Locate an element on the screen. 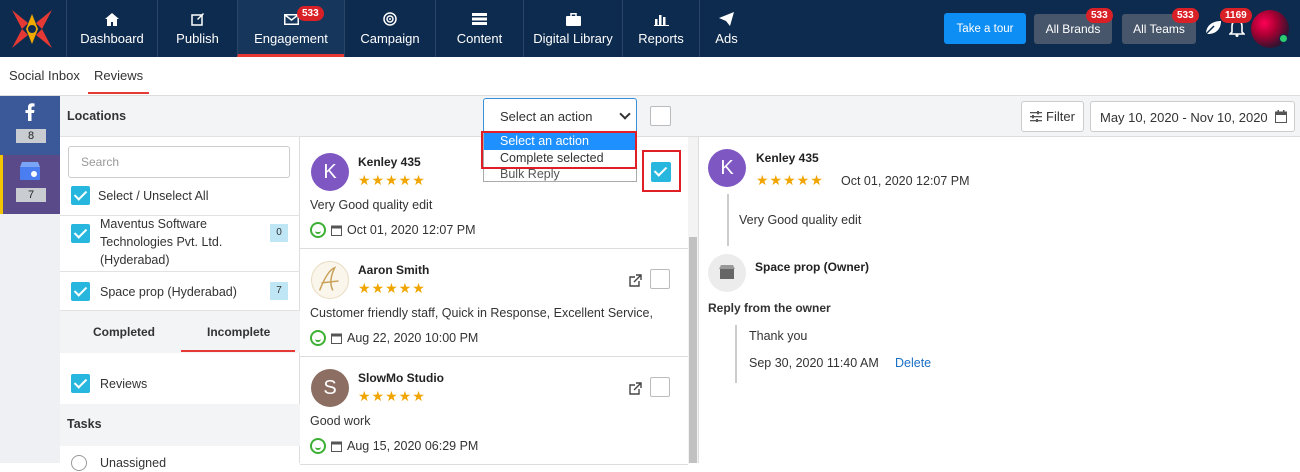 The height and width of the screenshot is (472, 1300). online-status-dot is located at coordinates (1283, 38).